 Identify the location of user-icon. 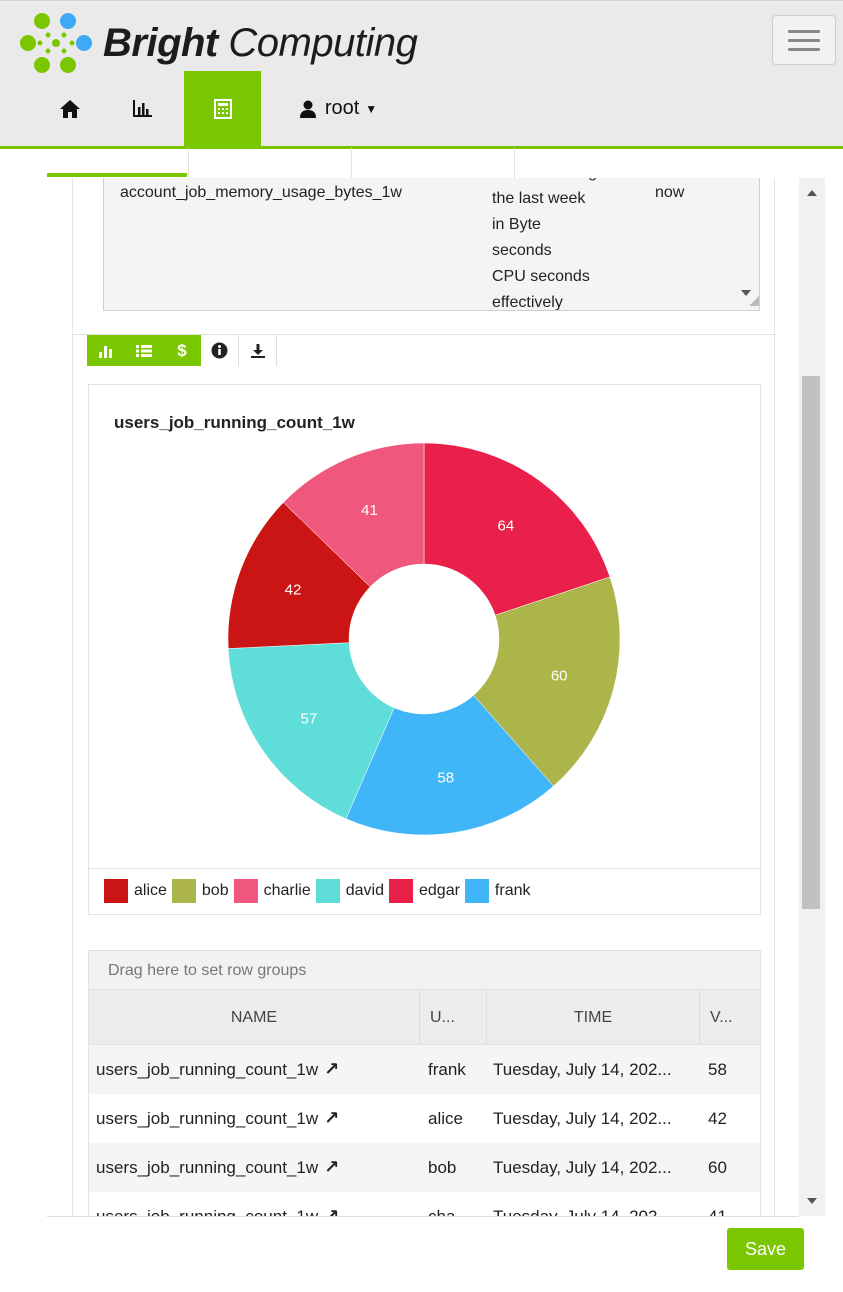
(307, 109).